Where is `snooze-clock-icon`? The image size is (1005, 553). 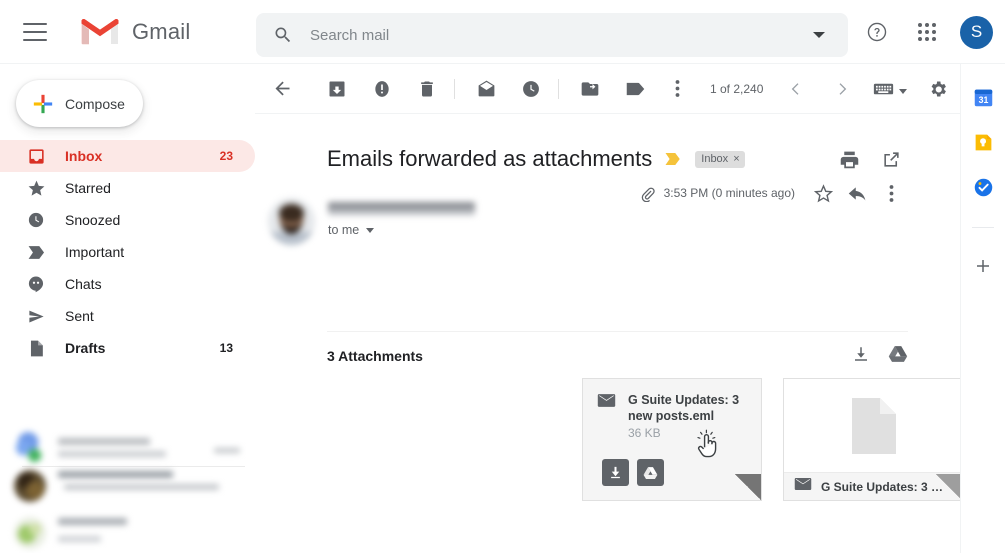 snooze-clock-icon is located at coordinates (531, 88).